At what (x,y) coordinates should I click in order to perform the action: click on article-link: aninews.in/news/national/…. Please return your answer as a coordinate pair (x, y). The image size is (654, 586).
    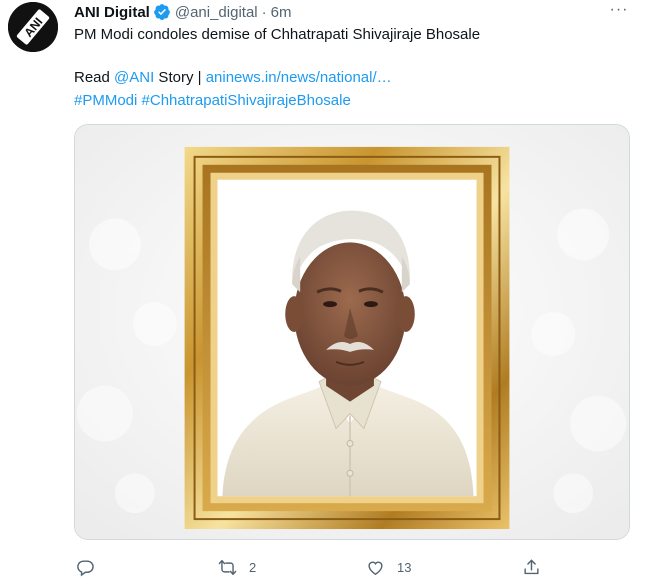
    Looking at the image, I should click on (299, 77).